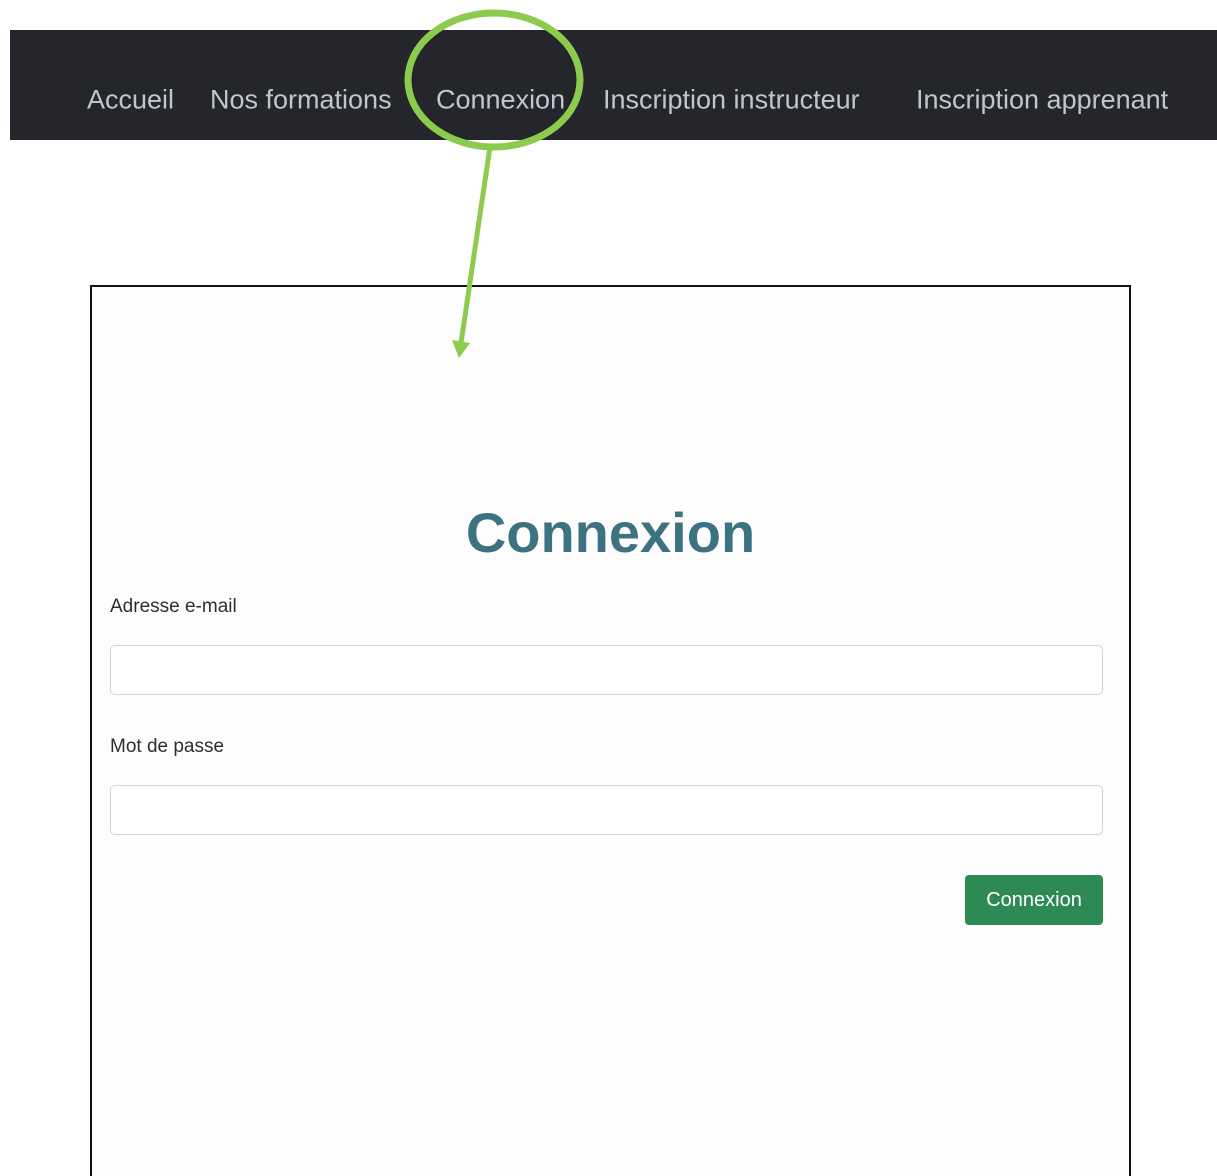 The height and width of the screenshot is (1176, 1217). I want to click on login-submit-button: Connexion, so click(1034, 900).